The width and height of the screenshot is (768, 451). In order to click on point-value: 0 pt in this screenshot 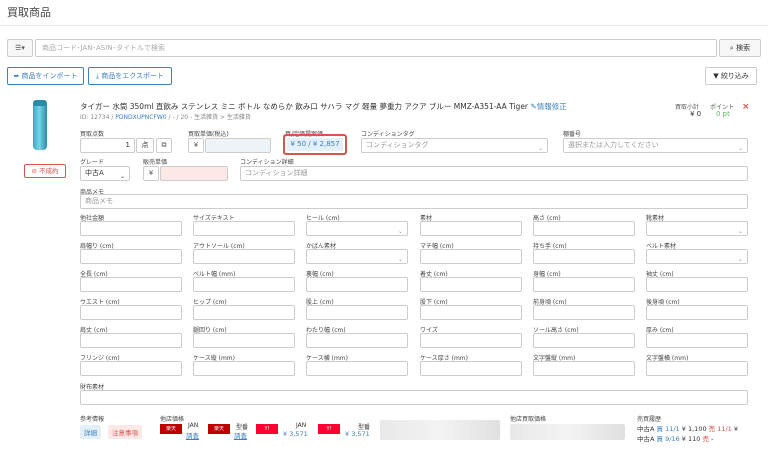, I will do `click(723, 114)`.